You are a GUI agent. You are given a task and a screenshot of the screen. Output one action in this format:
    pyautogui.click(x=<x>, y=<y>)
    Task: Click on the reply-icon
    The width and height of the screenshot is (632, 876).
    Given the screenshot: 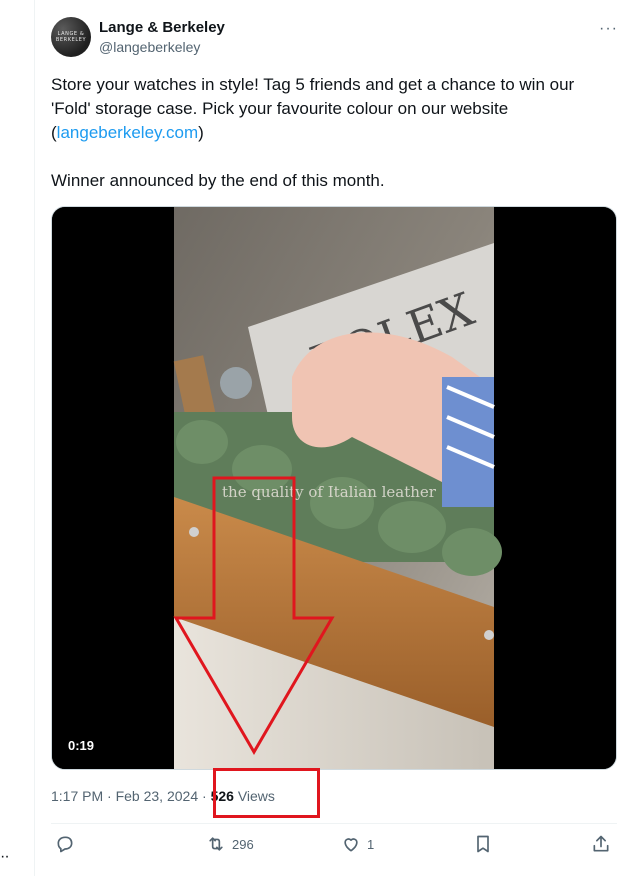 What is the action you would take?
    pyautogui.click(x=65, y=844)
    